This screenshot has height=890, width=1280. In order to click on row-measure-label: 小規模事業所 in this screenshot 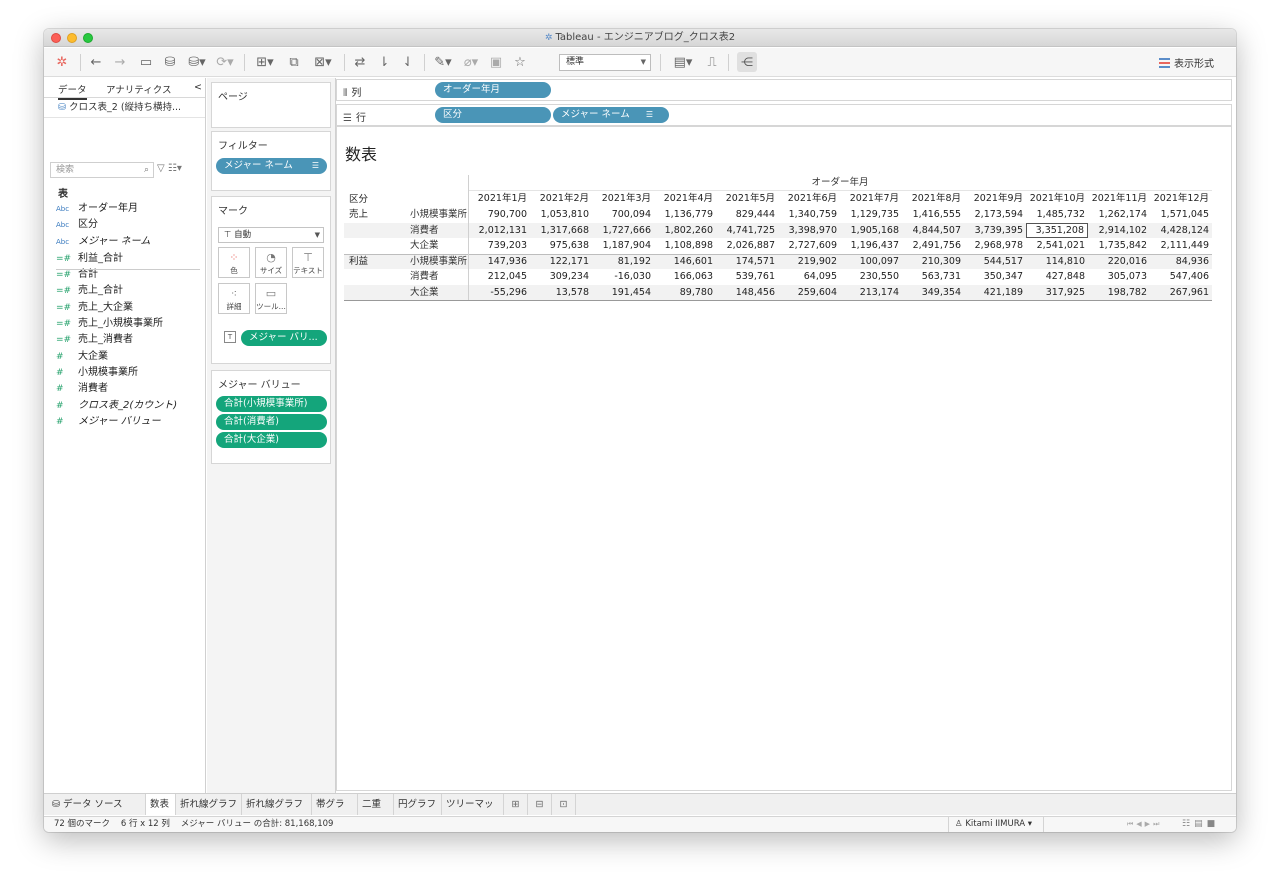, I will do `click(438, 215)`.